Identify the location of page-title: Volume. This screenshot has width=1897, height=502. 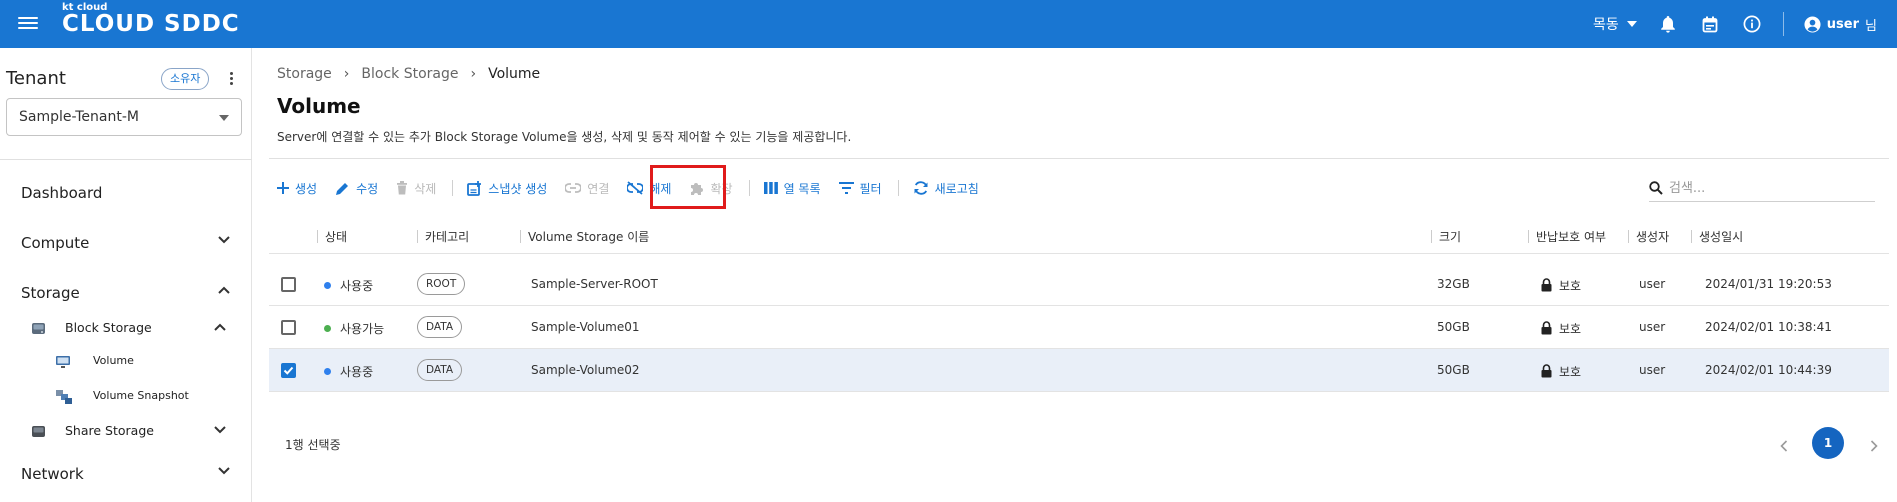
(319, 106).